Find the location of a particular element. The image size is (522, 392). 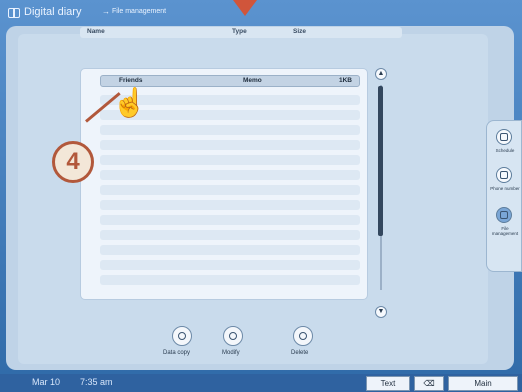

folder-icon is located at coordinates (504, 215).